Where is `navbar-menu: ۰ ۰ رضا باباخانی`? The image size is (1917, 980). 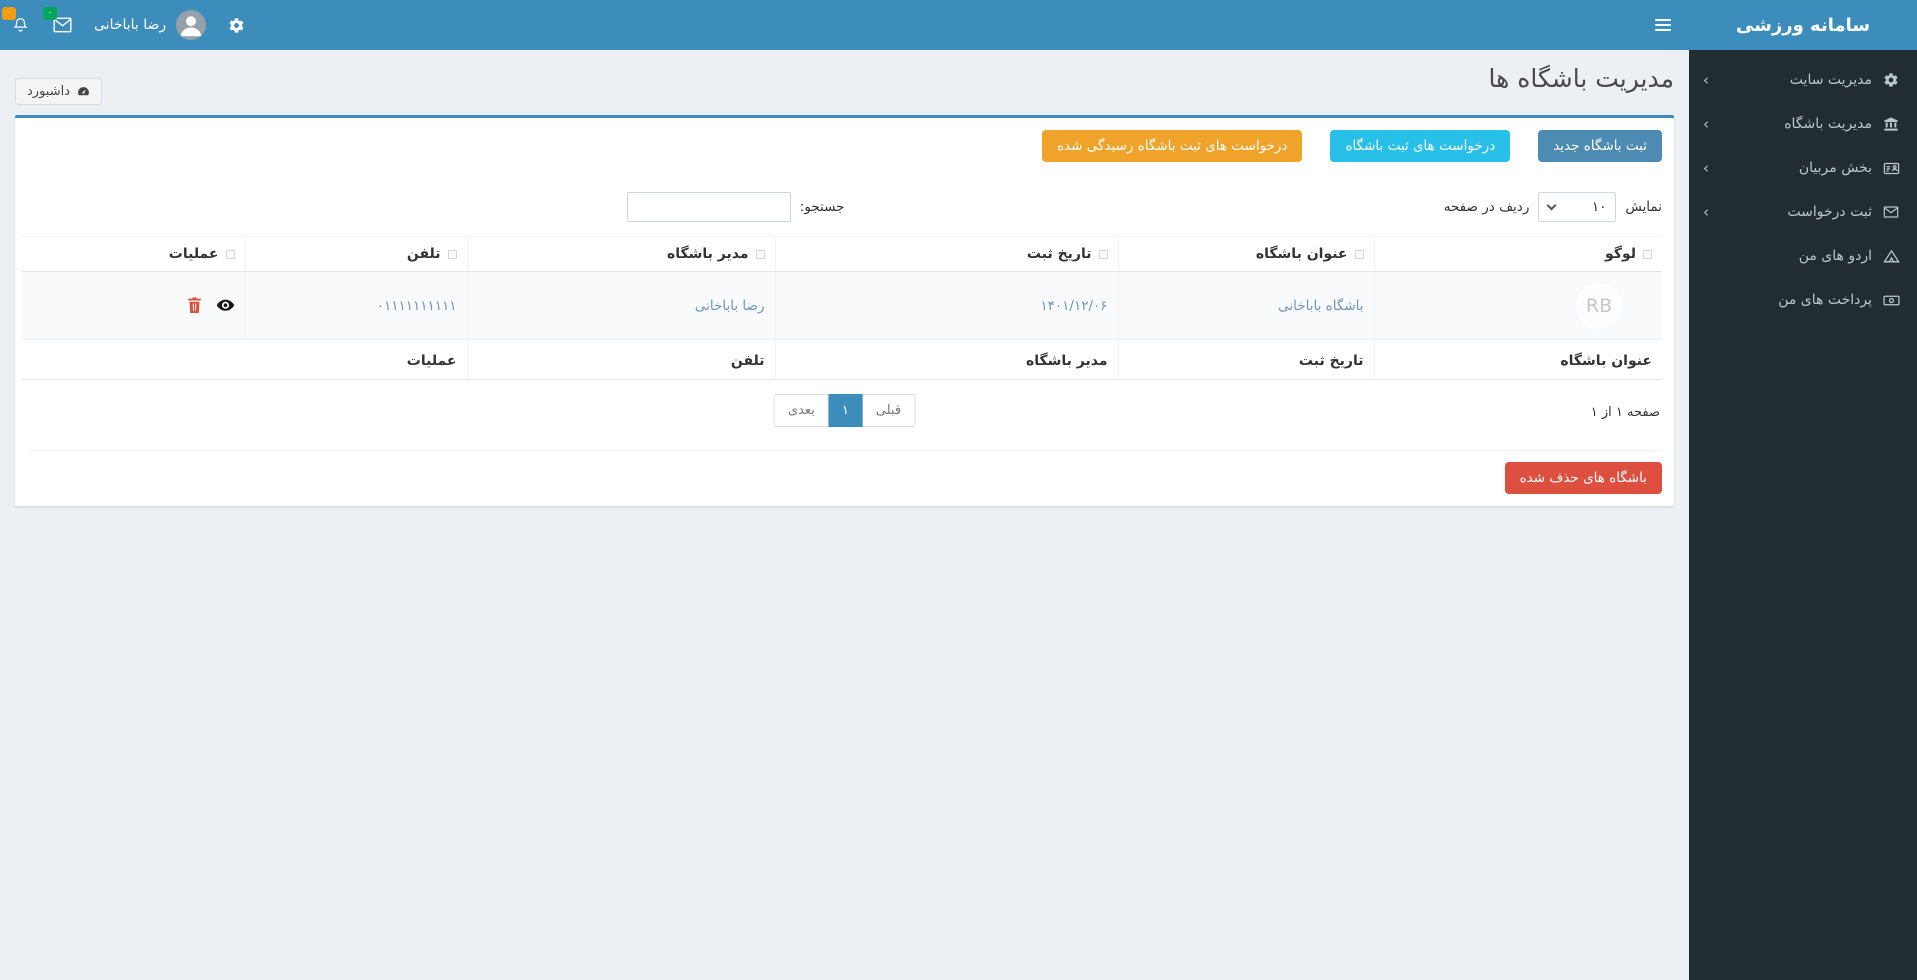 navbar-menu: ۰ ۰ رضا باباخانی is located at coordinates (131, 25).